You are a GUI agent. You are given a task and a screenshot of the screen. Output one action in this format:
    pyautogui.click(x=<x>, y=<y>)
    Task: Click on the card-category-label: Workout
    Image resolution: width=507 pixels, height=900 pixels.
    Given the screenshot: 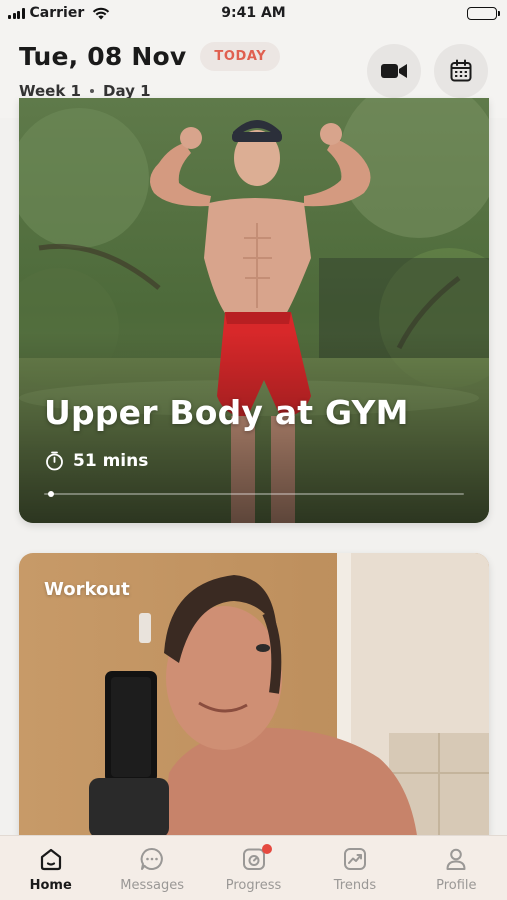 What is the action you would take?
    pyautogui.click(x=87, y=589)
    